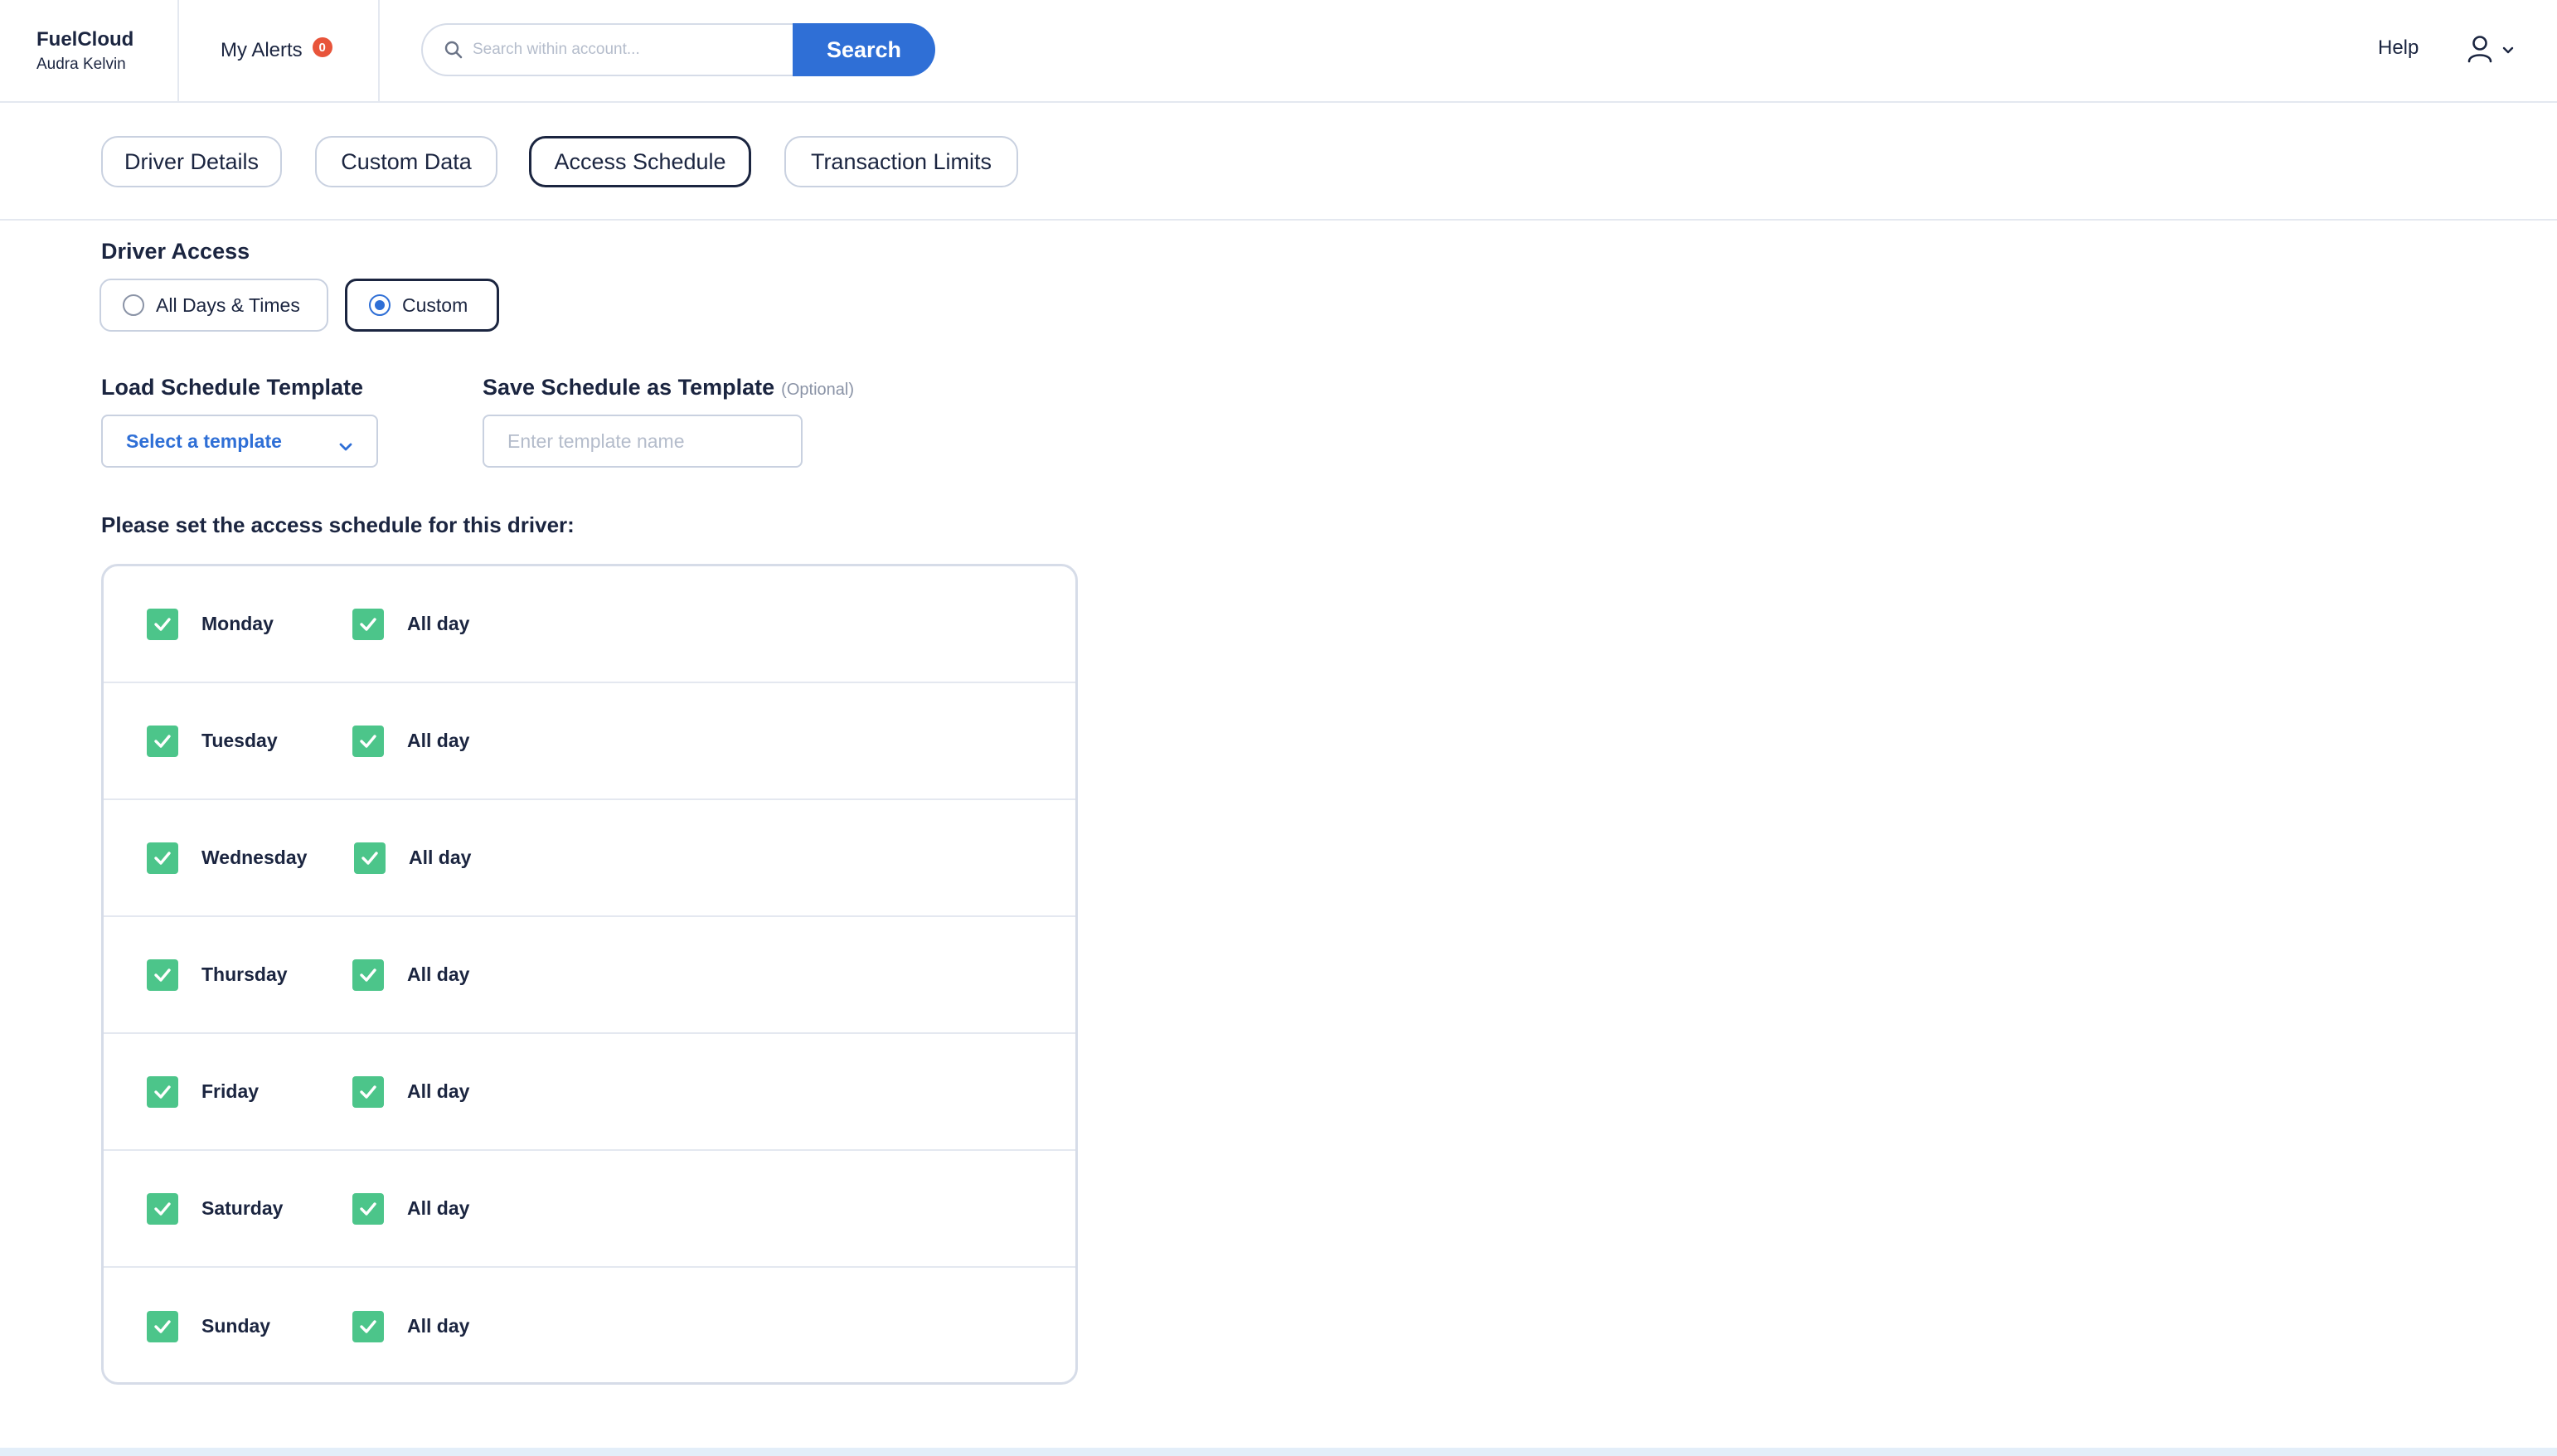  What do you see at coordinates (622, 50) in the screenshot?
I see `search-input` at bounding box center [622, 50].